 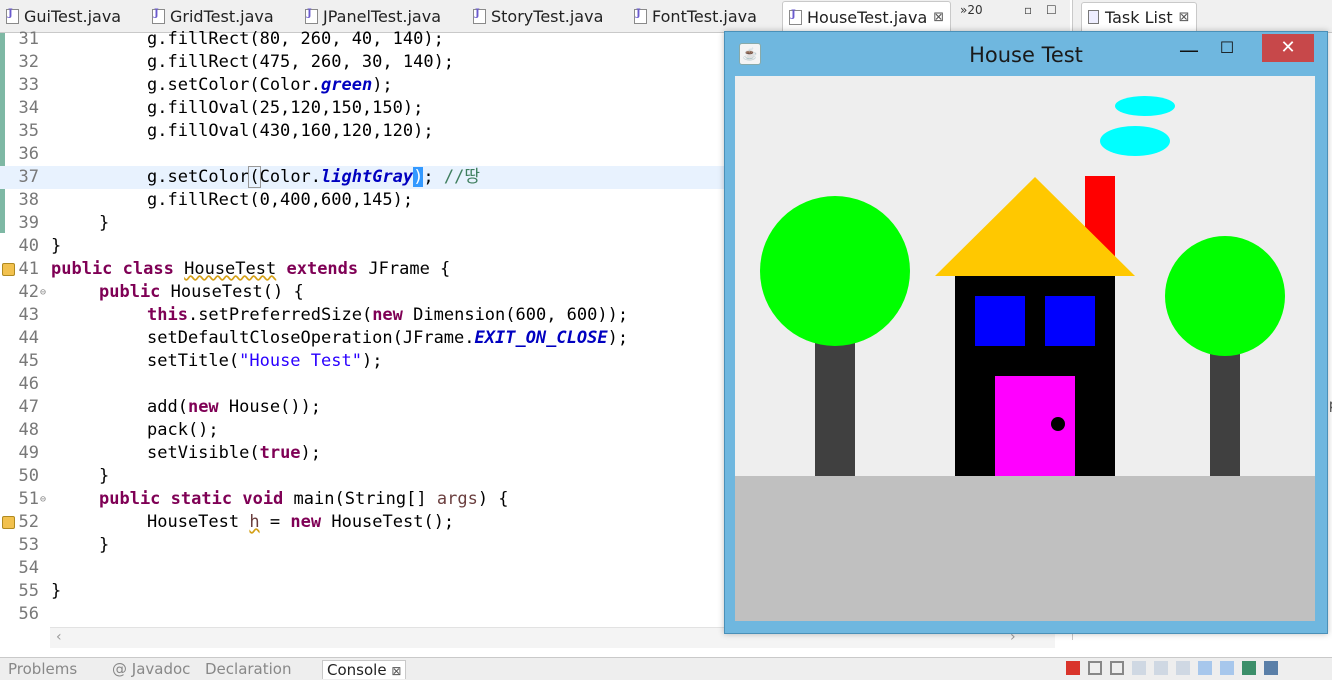 What do you see at coordinates (382, 16) in the screenshot?
I see `tab-label: JPanelTest.java` at bounding box center [382, 16].